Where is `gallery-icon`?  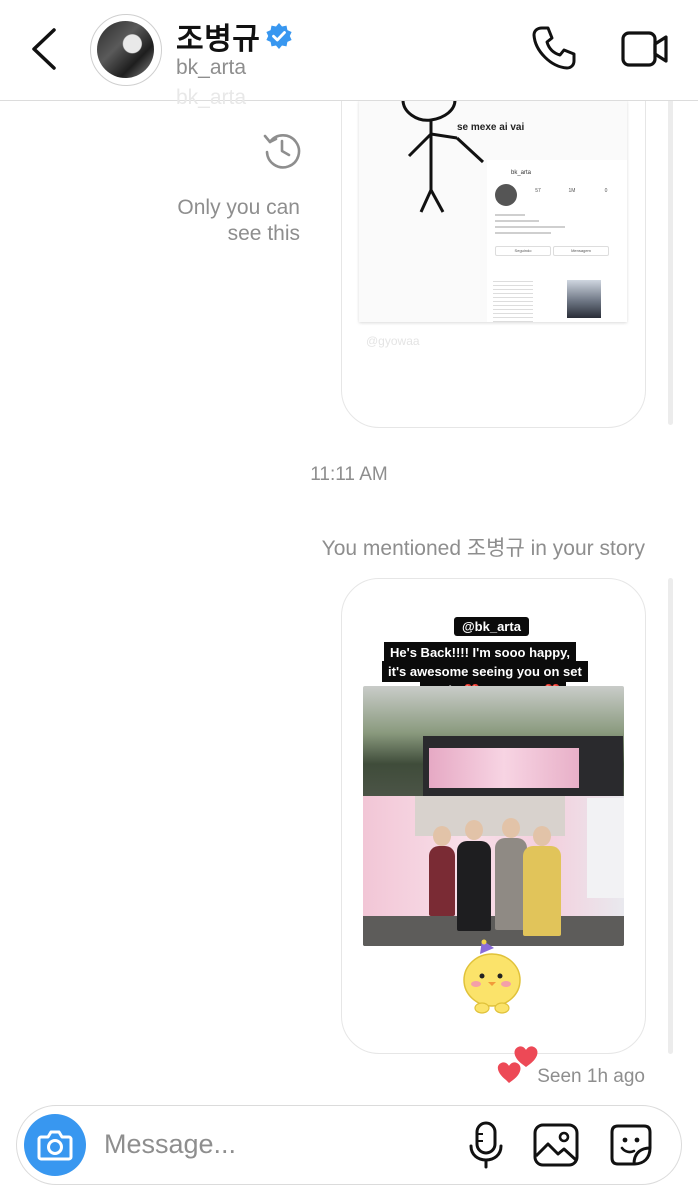
gallery-icon is located at coordinates (556, 1145).